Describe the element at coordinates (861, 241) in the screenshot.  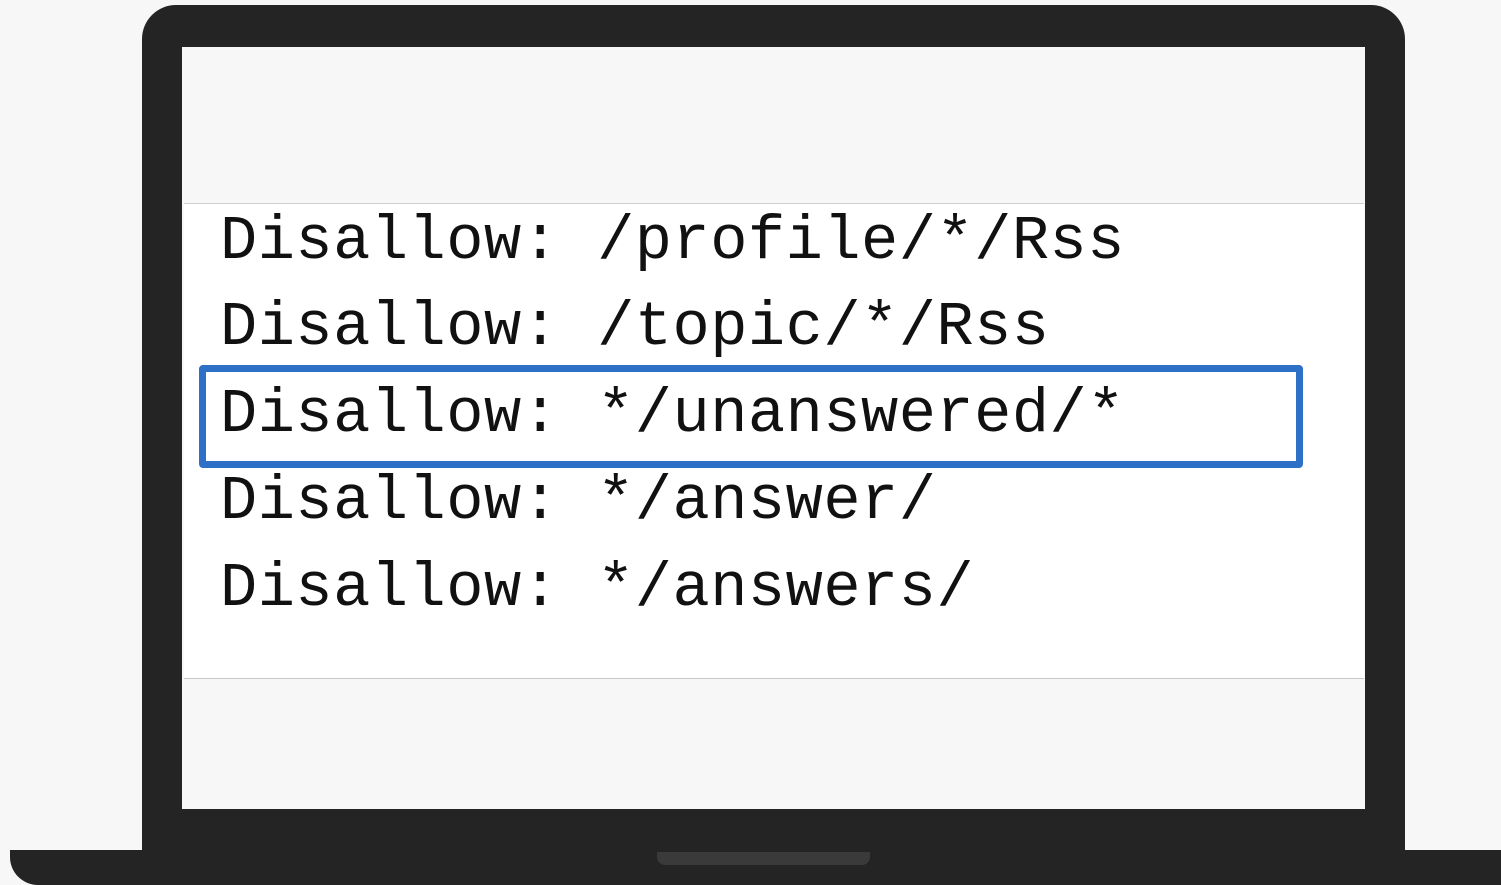
I see `disallowed-path: /profile/*/Rss` at that location.